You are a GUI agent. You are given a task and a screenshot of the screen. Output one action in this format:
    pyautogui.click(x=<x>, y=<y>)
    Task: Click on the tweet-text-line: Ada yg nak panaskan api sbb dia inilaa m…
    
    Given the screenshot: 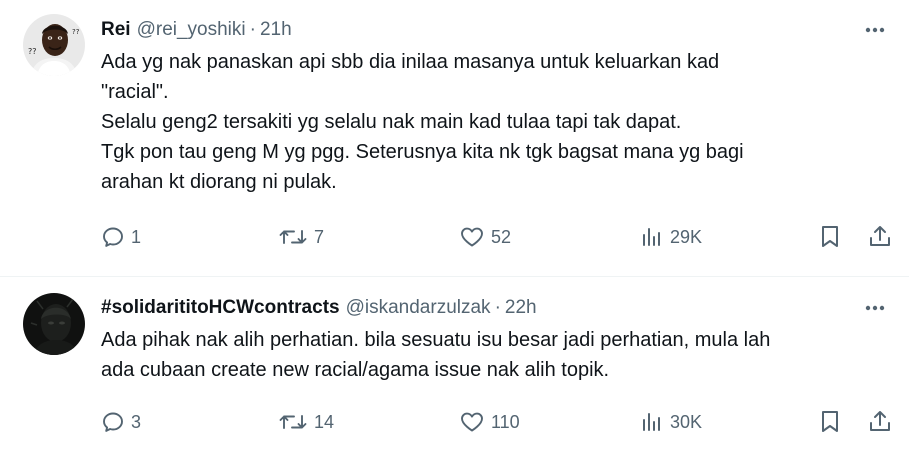 What is the action you would take?
    pyautogui.click(x=410, y=62)
    